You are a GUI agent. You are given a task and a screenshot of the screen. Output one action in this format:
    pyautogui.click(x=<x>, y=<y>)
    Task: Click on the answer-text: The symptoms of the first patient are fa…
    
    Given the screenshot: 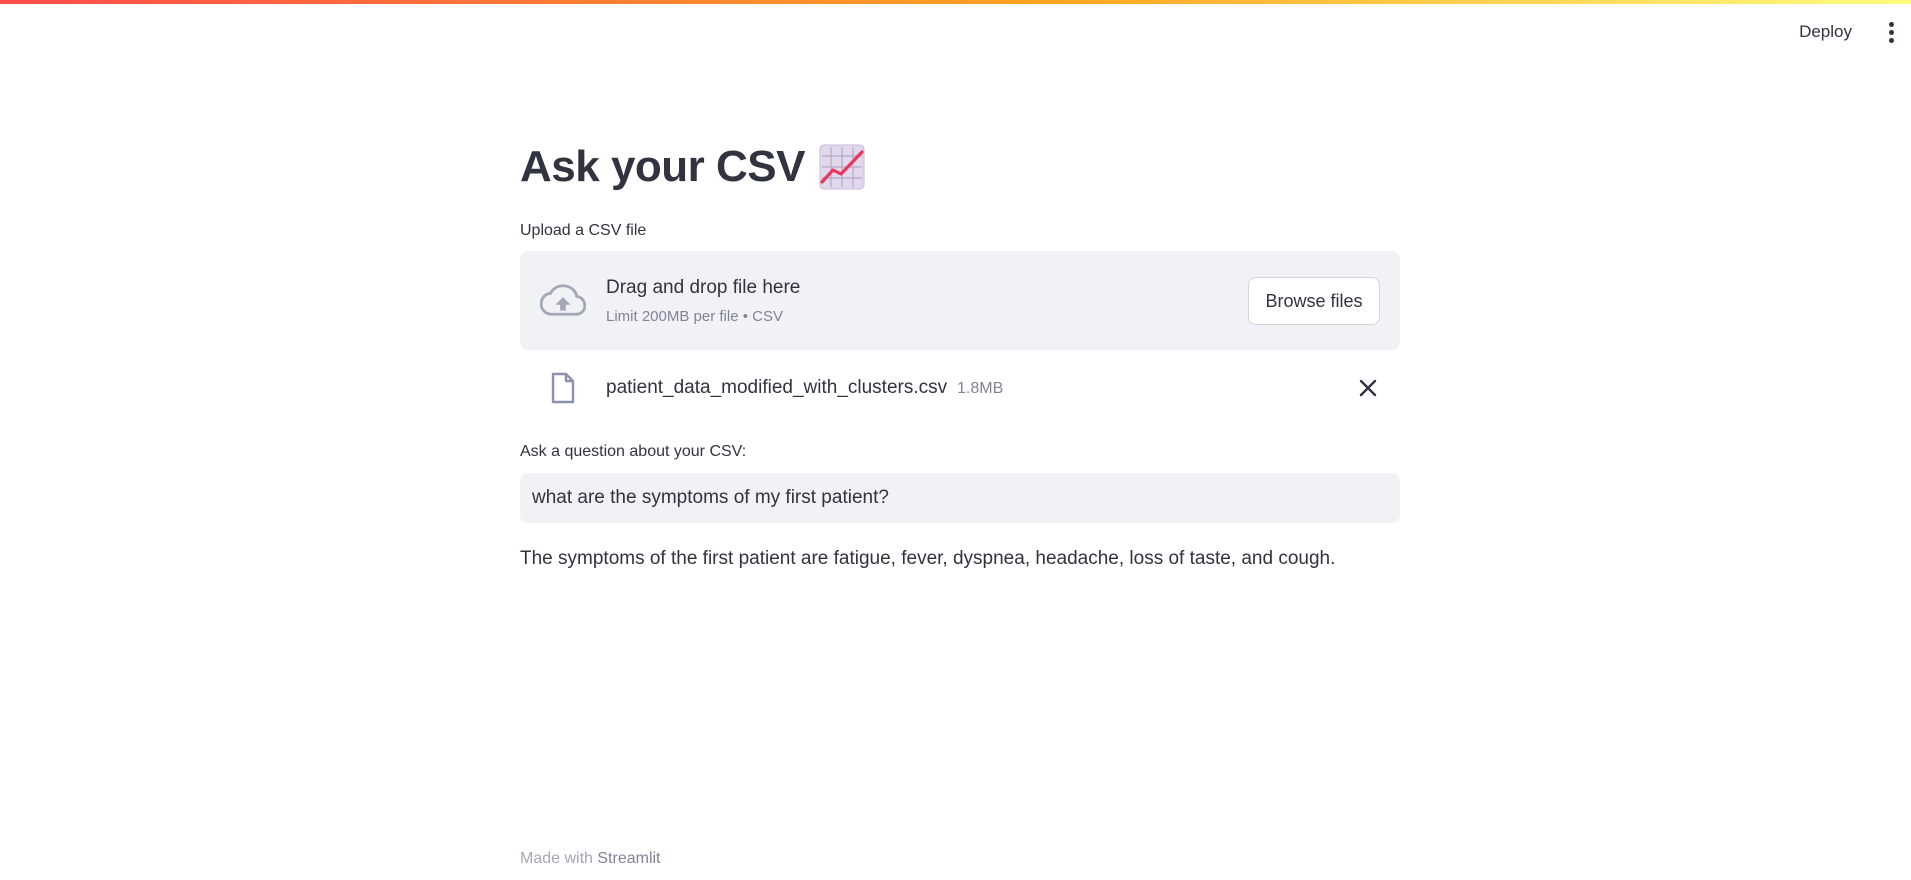 What is the action you would take?
    pyautogui.click(x=928, y=558)
    